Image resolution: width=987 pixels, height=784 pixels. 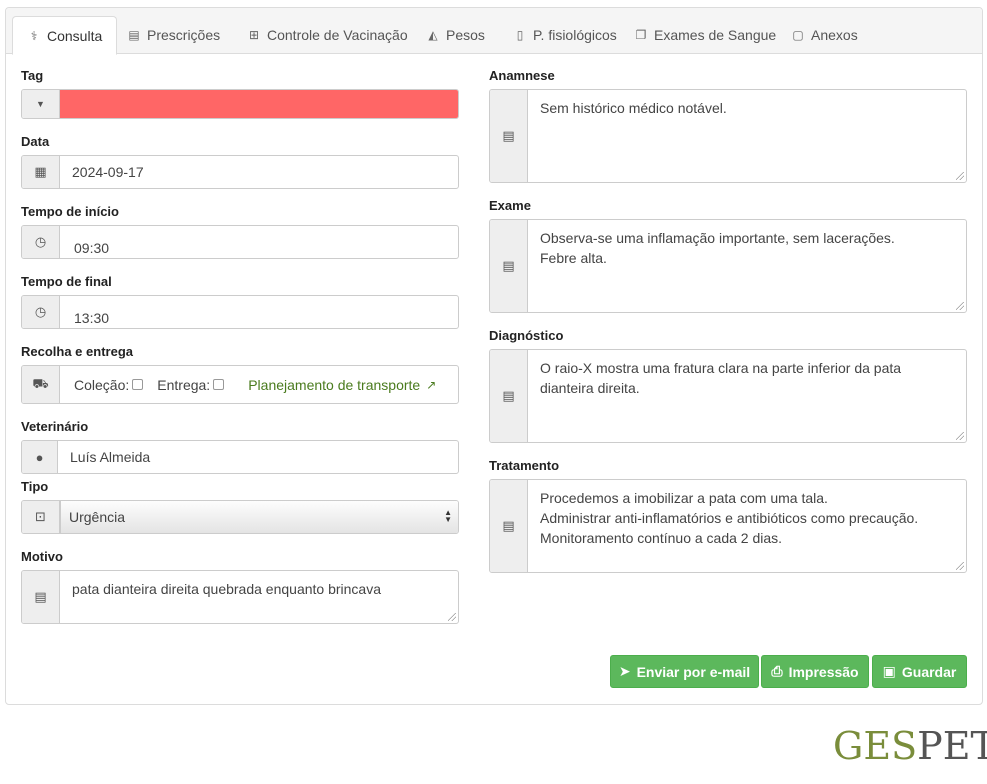 What do you see at coordinates (448, 516) in the screenshot?
I see `select-arrows-icon: ▲ ▼` at bounding box center [448, 516].